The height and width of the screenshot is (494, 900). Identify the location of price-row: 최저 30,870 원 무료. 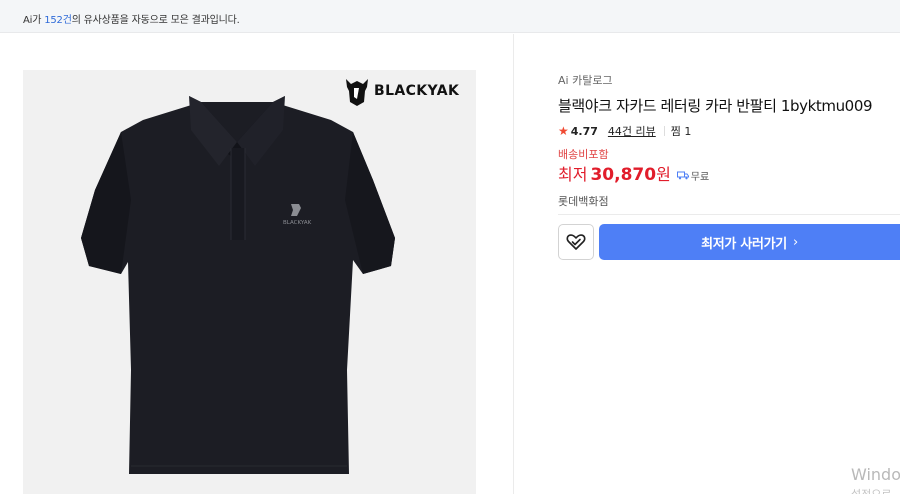
(633, 173).